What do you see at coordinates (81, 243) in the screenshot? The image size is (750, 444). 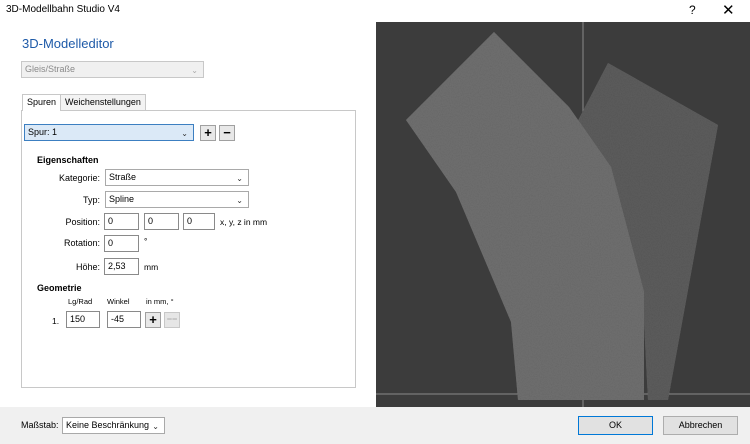 I see `rotation-label: Rotation:` at bounding box center [81, 243].